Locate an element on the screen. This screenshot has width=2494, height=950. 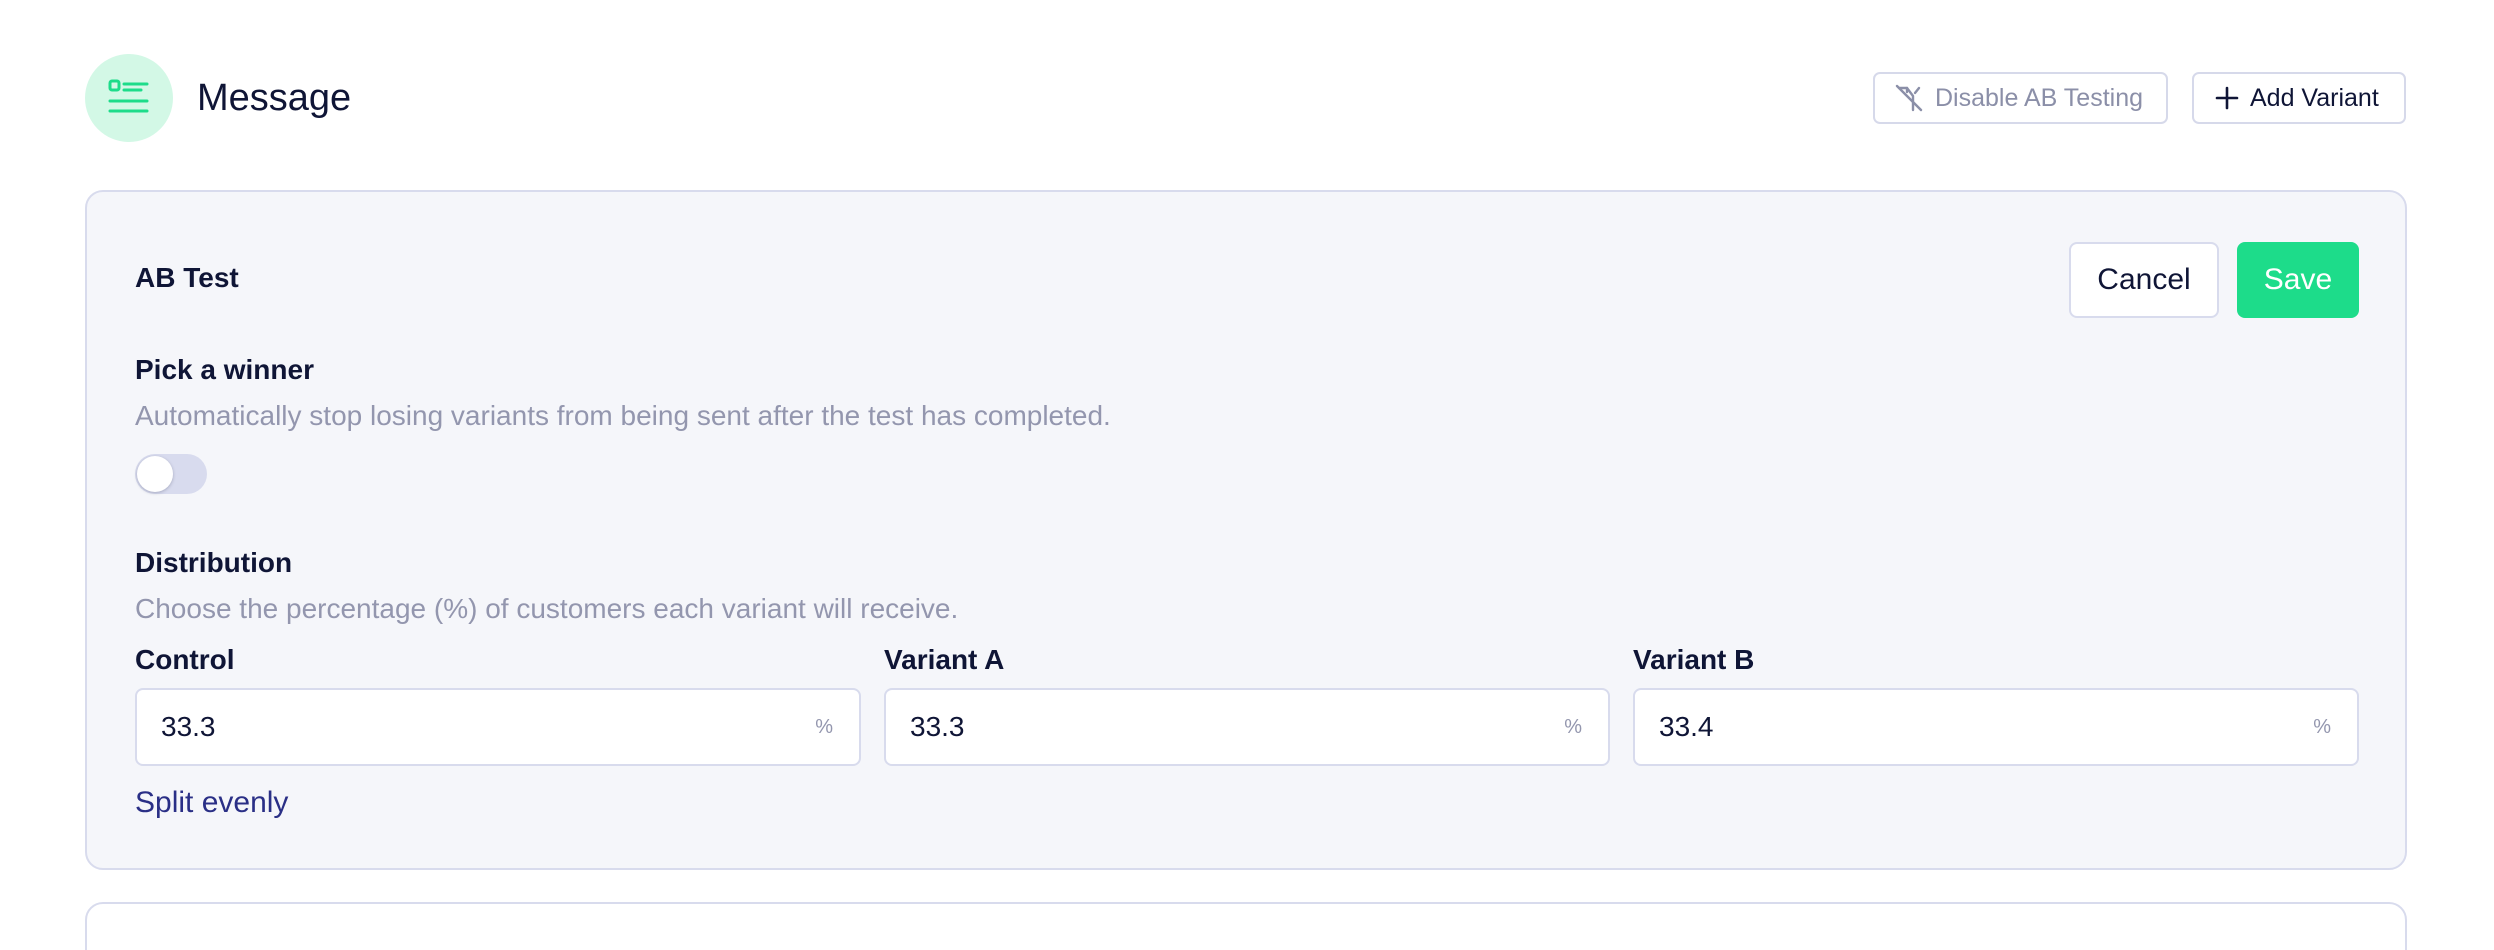
disable-ab-testing-button: Disable AB Testing is located at coordinates (2020, 98).